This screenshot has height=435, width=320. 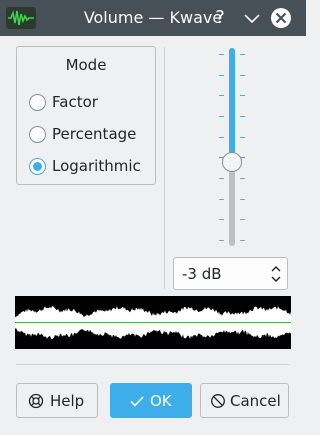 What do you see at coordinates (232, 162) in the screenshot?
I see `slider-handle` at bounding box center [232, 162].